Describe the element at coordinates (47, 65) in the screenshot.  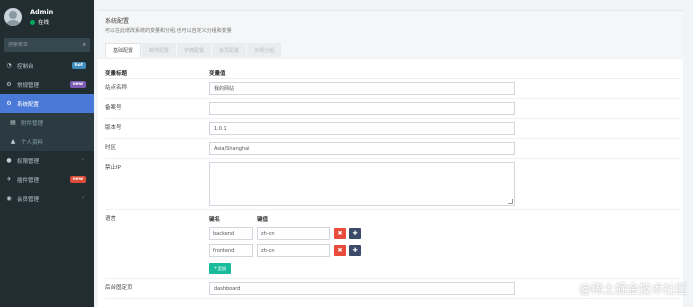
I see `sidebar-item-dashboard: ◔ 控制台 hot` at that location.